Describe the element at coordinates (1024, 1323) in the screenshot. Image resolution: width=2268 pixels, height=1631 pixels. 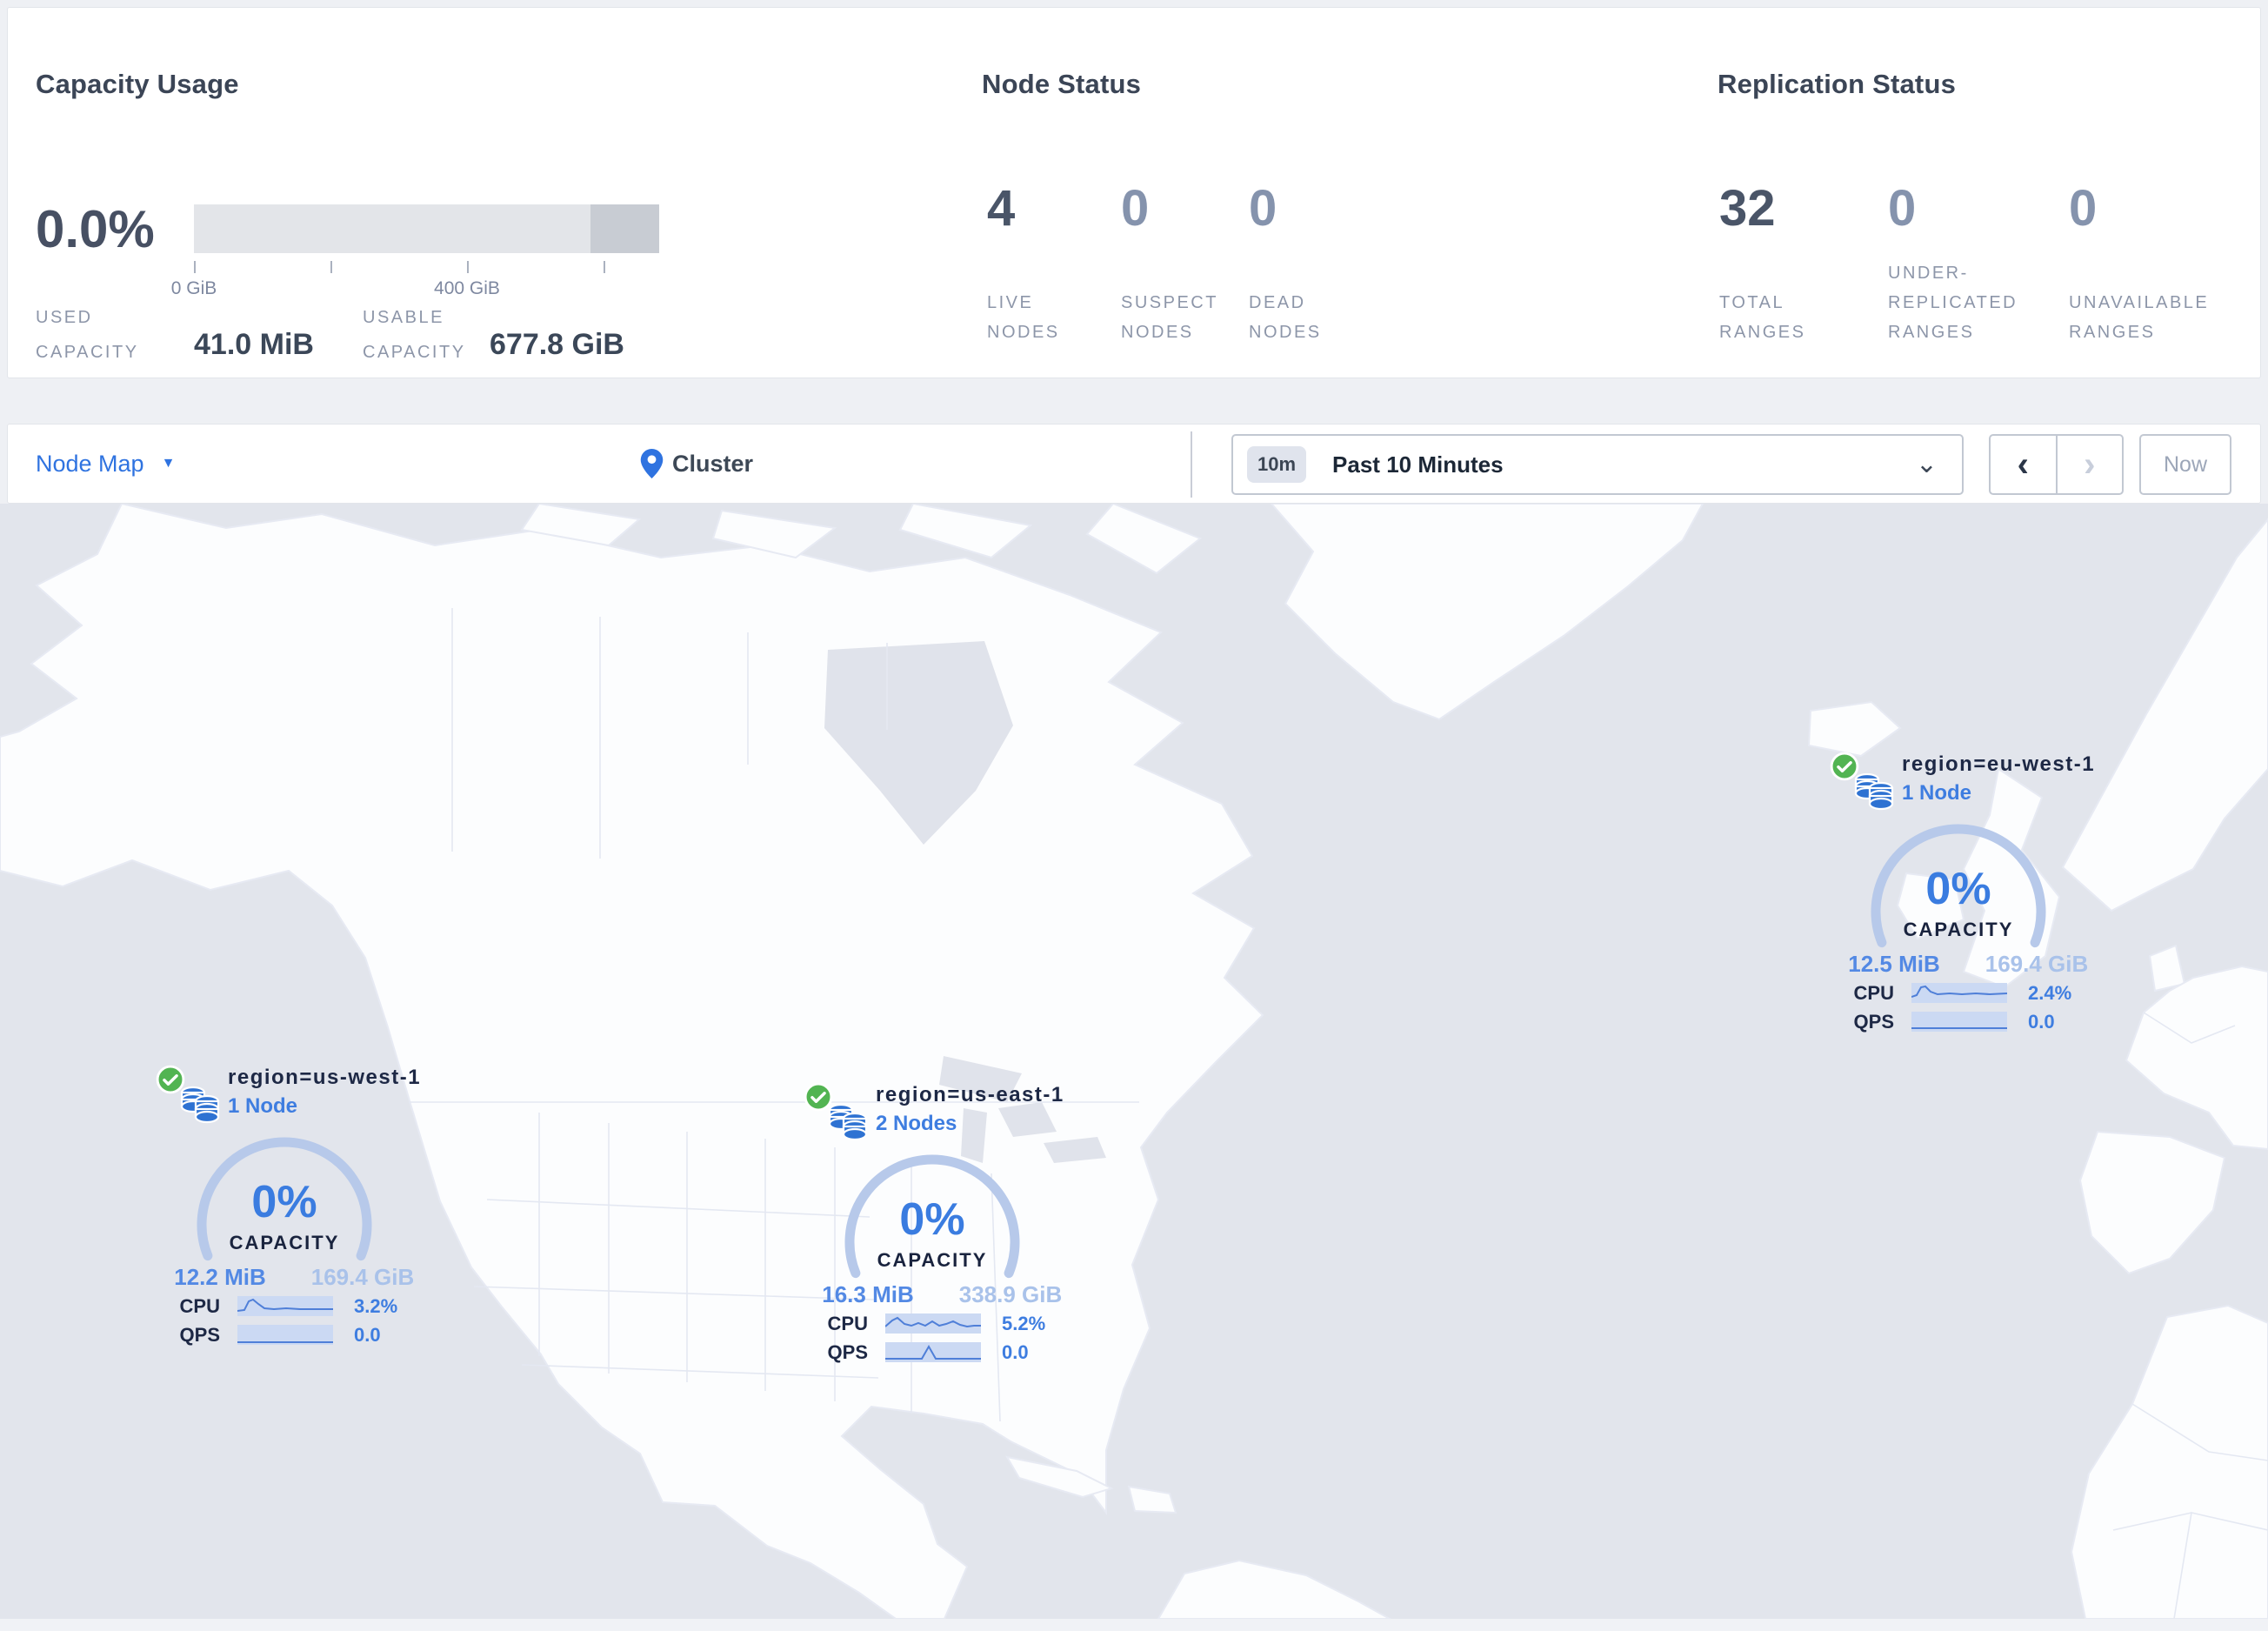
I see `cpu-value: 5.2%` at that location.